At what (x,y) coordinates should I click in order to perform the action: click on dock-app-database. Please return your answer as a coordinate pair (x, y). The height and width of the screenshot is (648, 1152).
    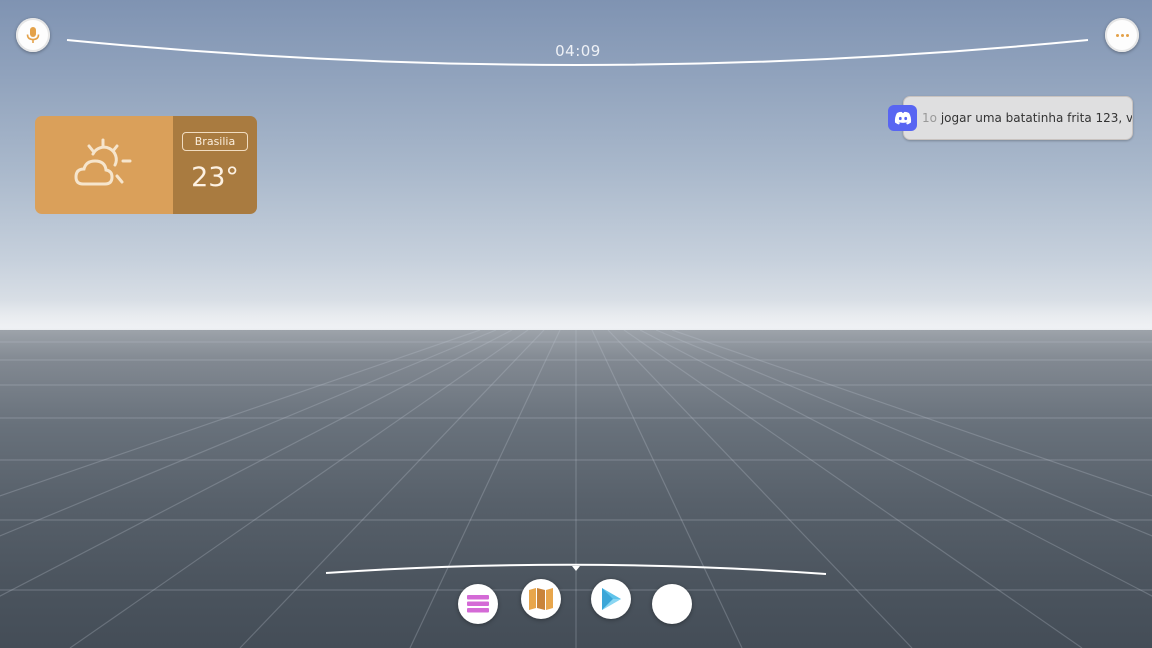
    Looking at the image, I should click on (478, 604).